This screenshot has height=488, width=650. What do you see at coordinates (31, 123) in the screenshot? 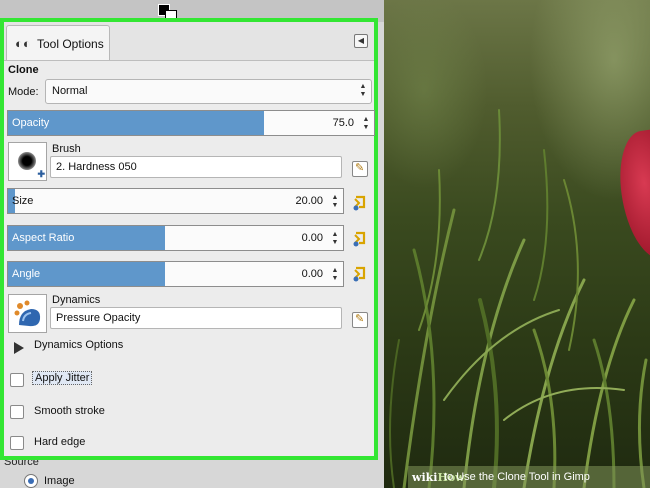
I see `opacity-label: Opacity` at bounding box center [31, 123].